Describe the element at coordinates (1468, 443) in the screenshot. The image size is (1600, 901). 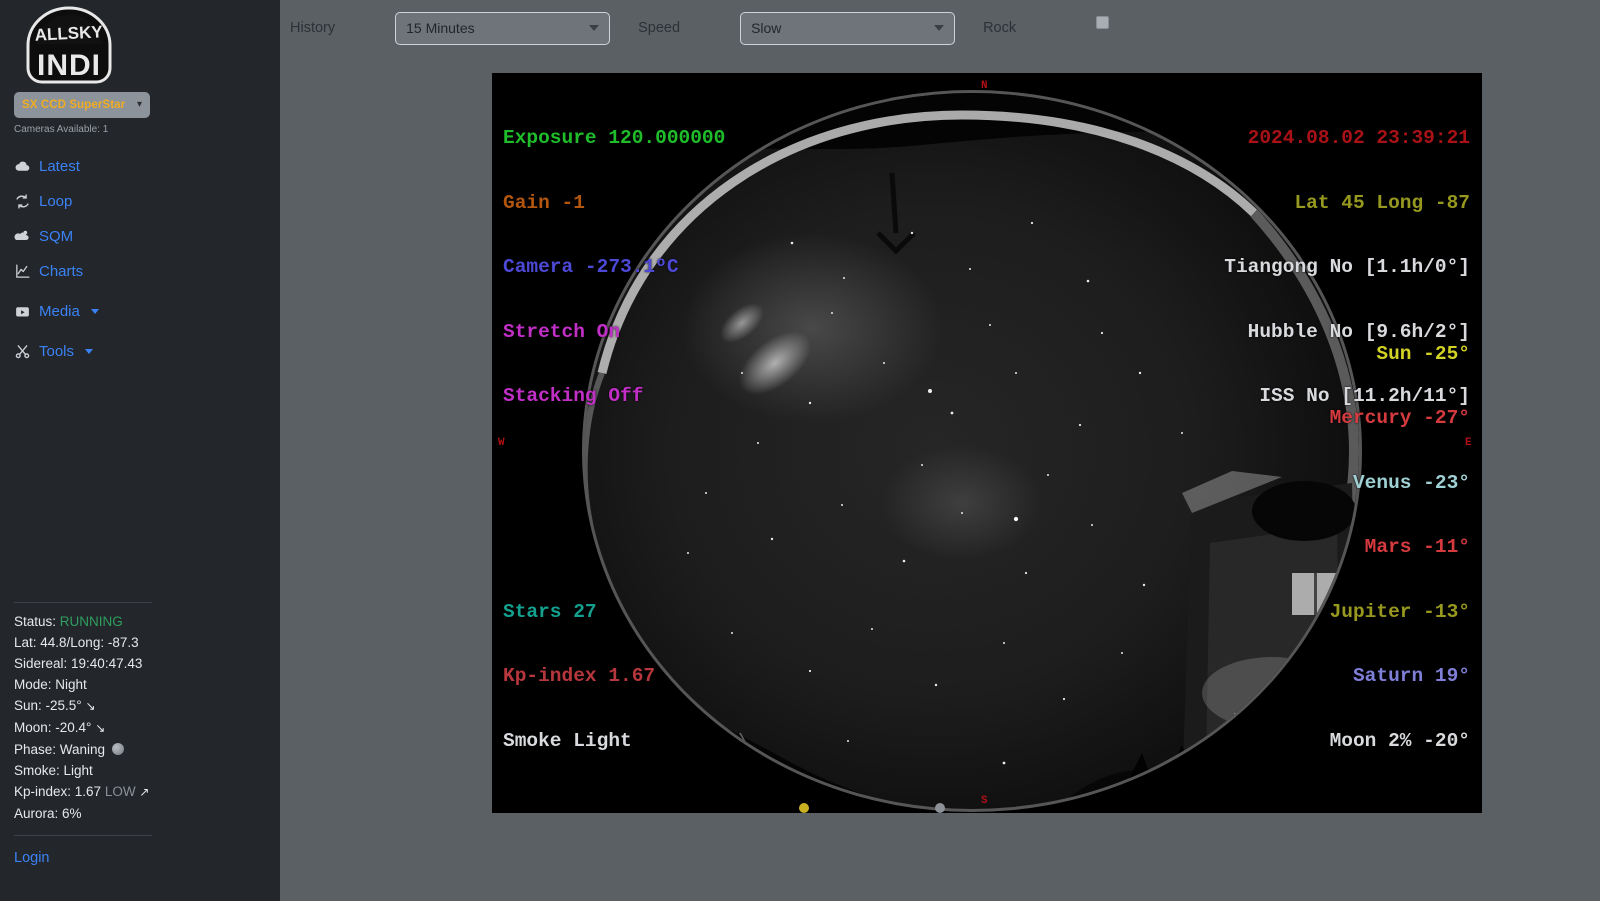
I see `cardinal-east: E` at that location.